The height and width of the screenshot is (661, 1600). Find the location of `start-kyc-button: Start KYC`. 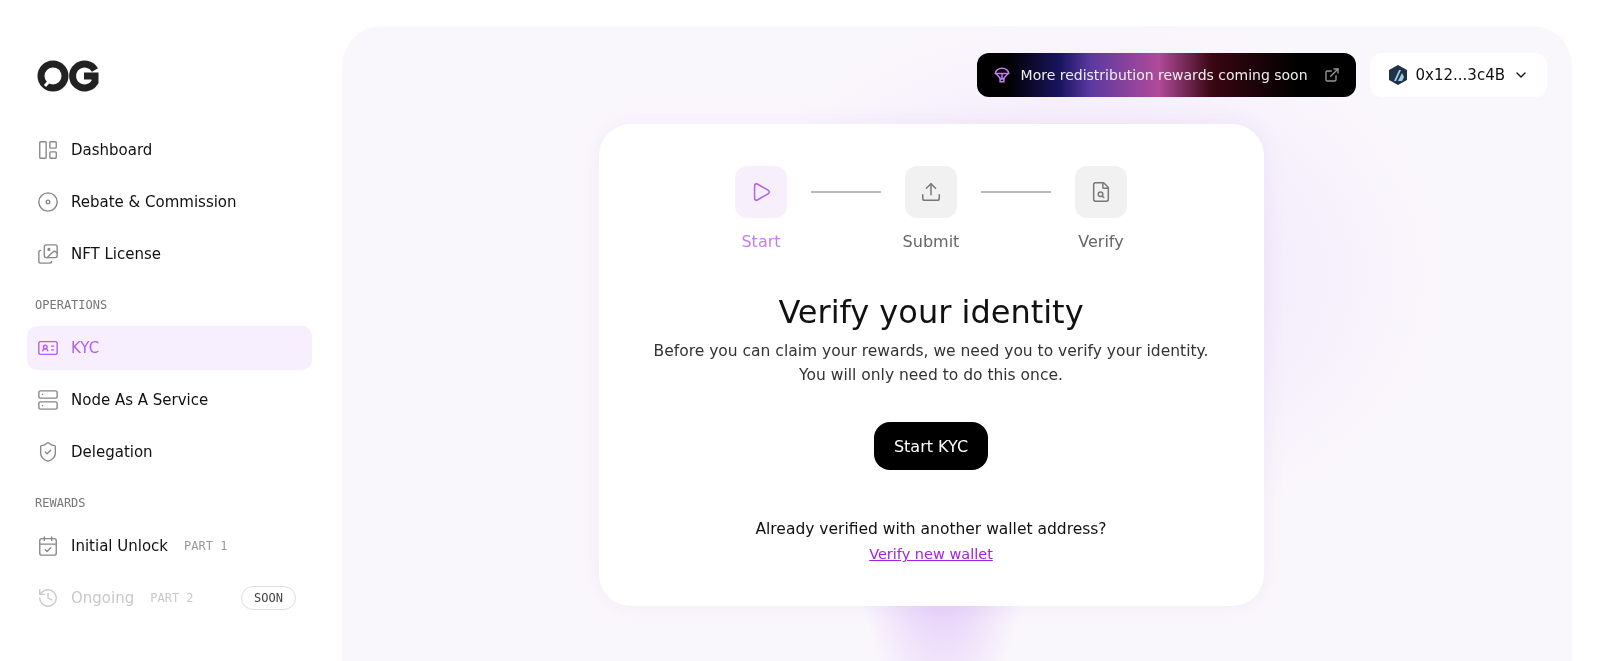

start-kyc-button: Start KYC is located at coordinates (931, 446).